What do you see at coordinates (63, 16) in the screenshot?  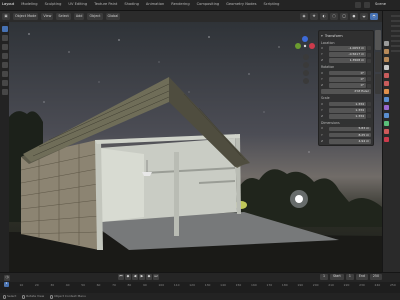 I see `select-menu: Select` at bounding box center [63, 16].